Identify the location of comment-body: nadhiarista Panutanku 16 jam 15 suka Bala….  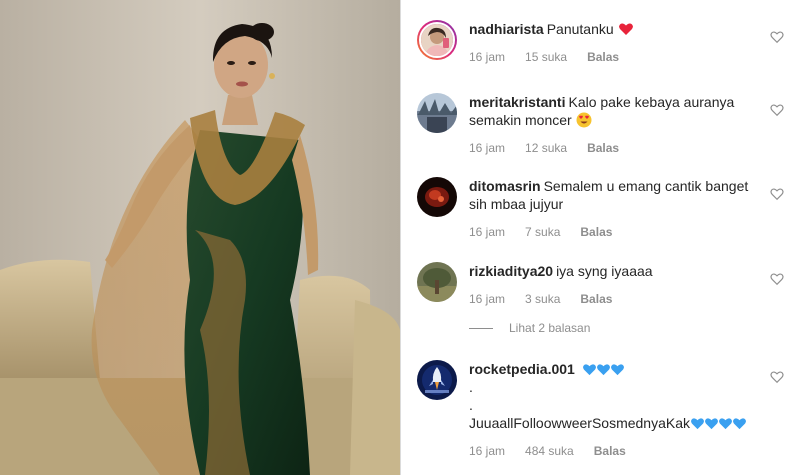
(611, 43).